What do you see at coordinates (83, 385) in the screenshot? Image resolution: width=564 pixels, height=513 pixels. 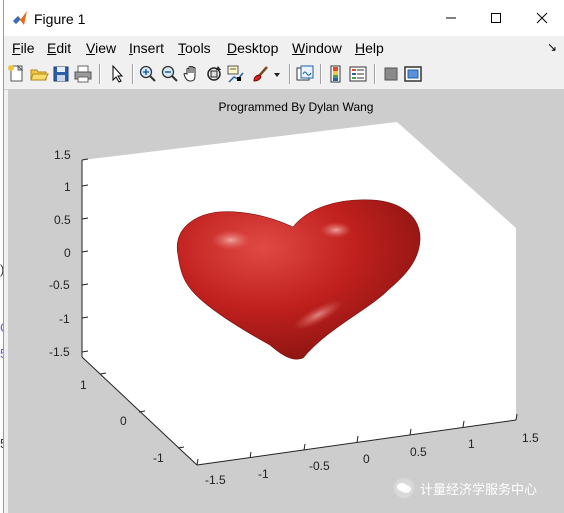 I see `y-tick-label: 1` at bounding box center [83, 385].